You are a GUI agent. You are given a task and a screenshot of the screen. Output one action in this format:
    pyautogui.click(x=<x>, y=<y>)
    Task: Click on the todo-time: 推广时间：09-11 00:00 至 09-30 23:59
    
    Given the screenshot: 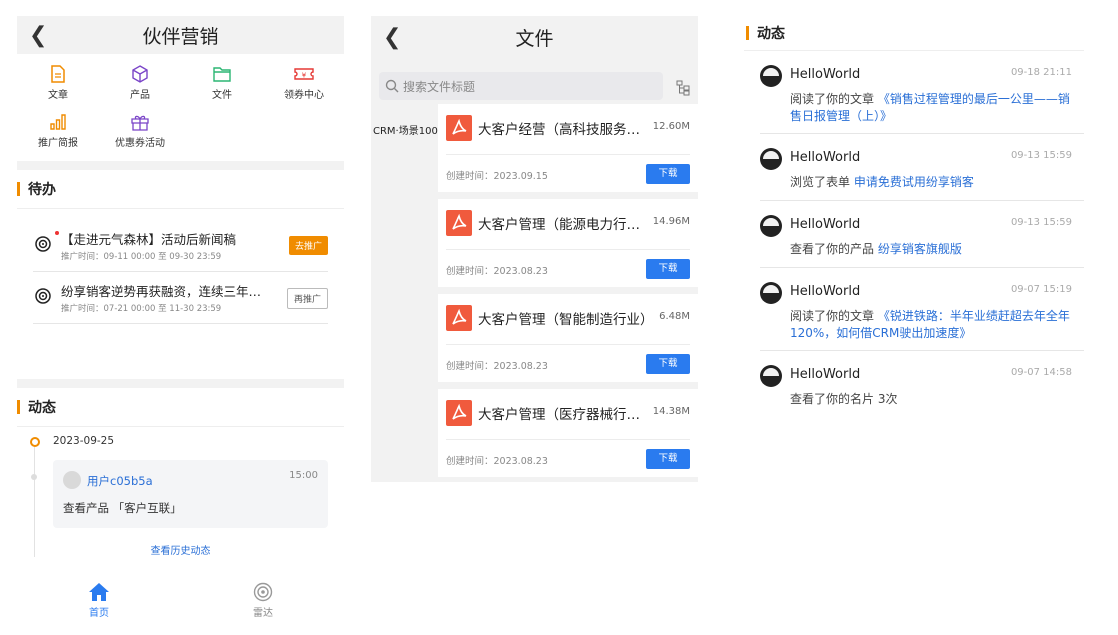 What is the action you would take?
    pyautogui.click(x=141, y=257)
    